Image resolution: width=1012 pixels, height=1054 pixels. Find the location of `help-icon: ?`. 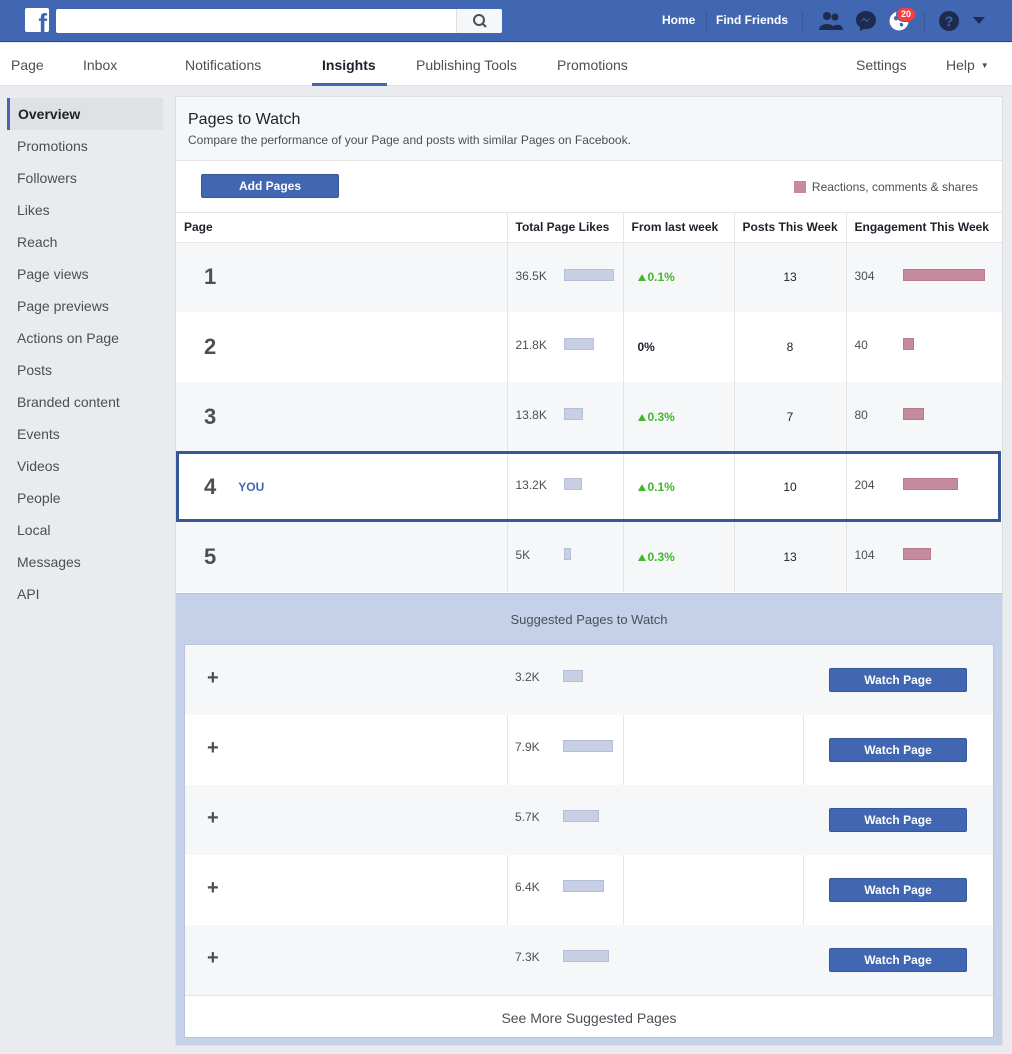

help-icon: ? is located at coordinates (949, 21).